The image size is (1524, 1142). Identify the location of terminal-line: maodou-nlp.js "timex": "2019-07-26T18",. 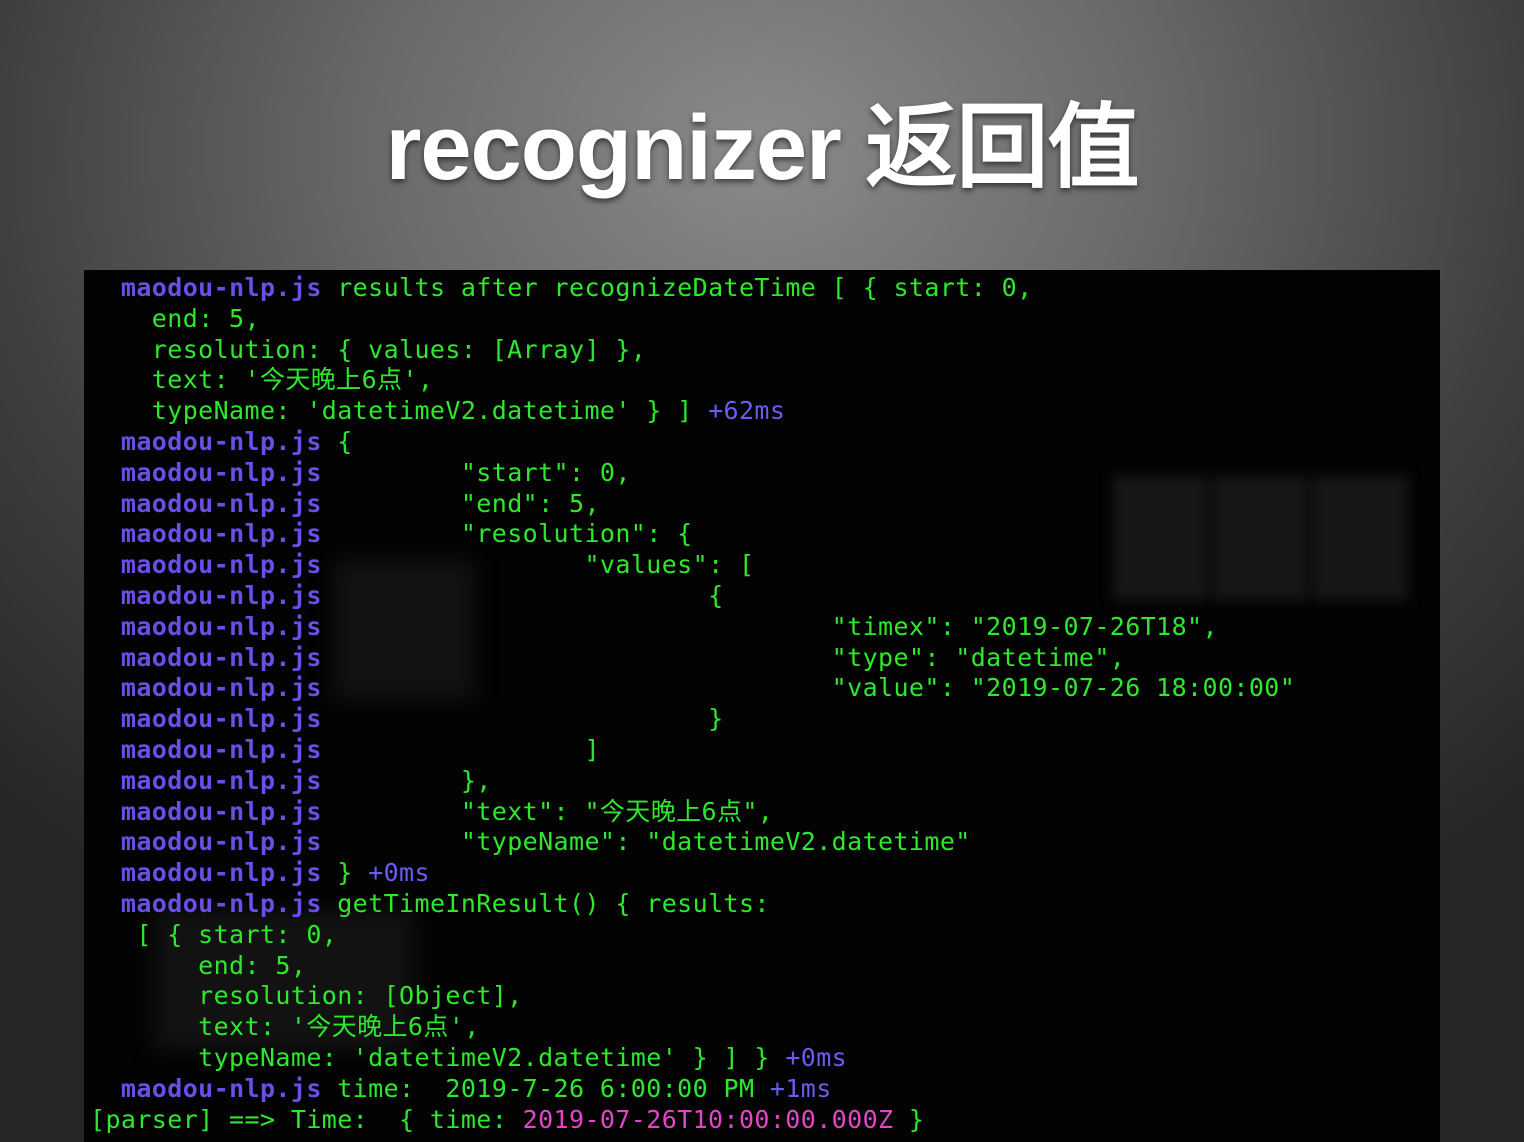
(654, 626).